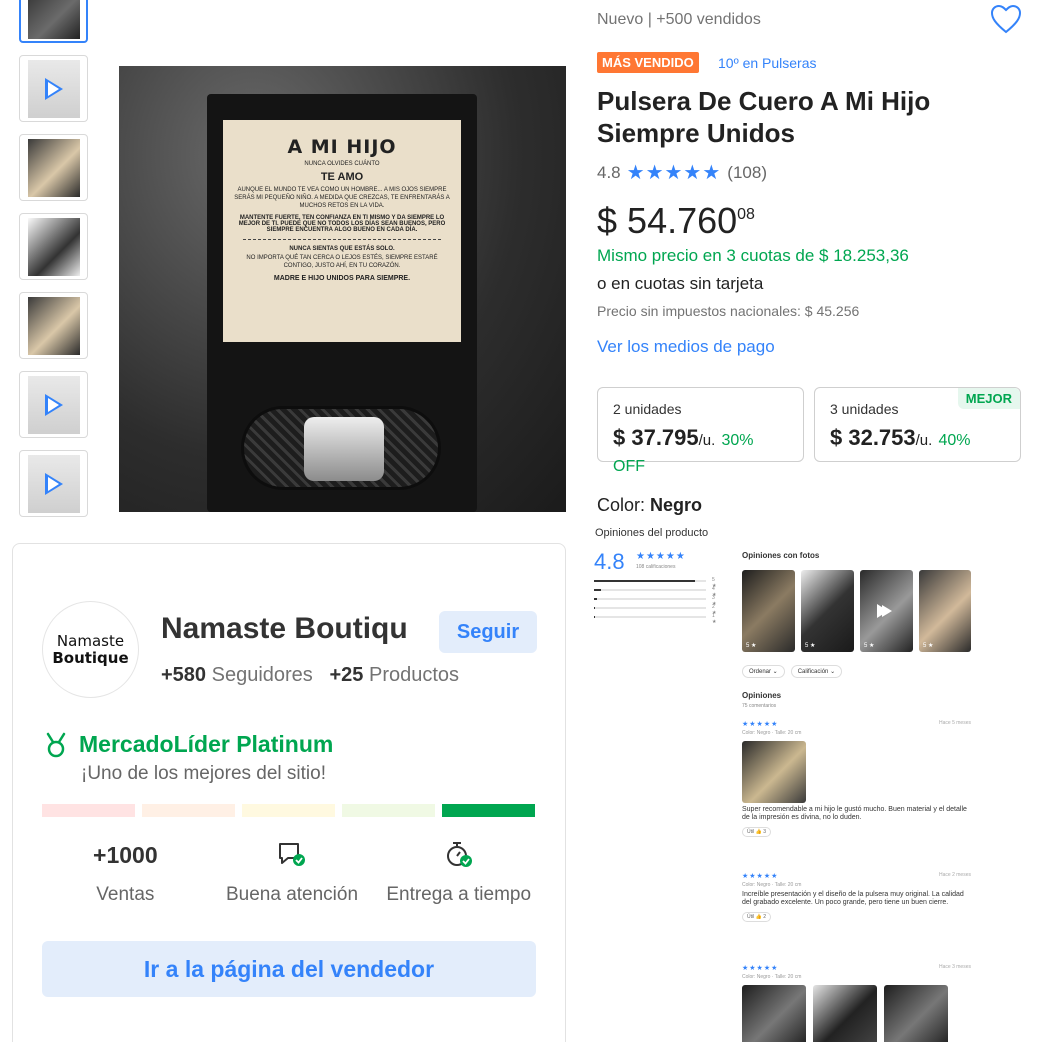 This screenshot has height=1042, width=1046. Describe the element at coordinates (955, 723) in the screenshot. I see `review-date: Hace 5 meses` at that location.